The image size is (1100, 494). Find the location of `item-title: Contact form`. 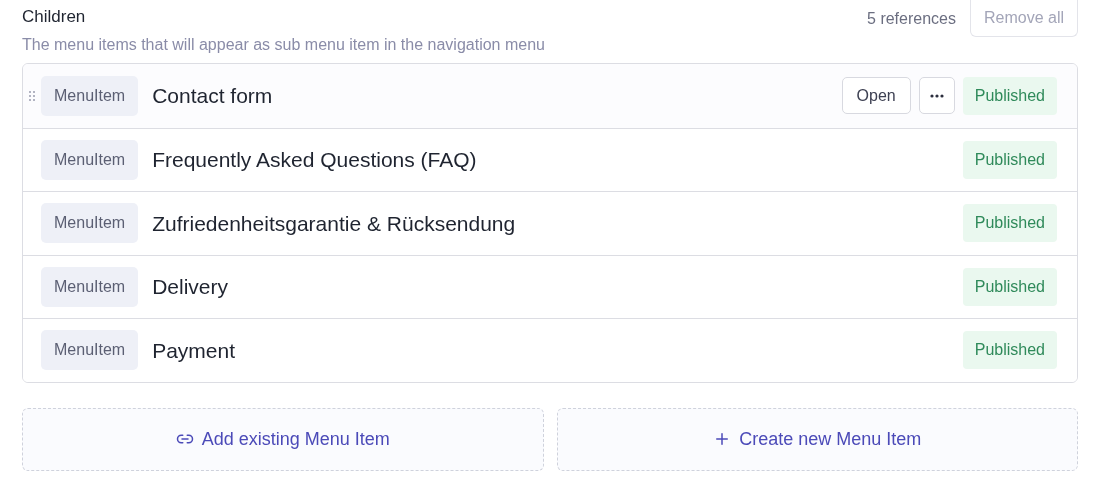

item-title: Contact form is located at coordinates (213, 96).